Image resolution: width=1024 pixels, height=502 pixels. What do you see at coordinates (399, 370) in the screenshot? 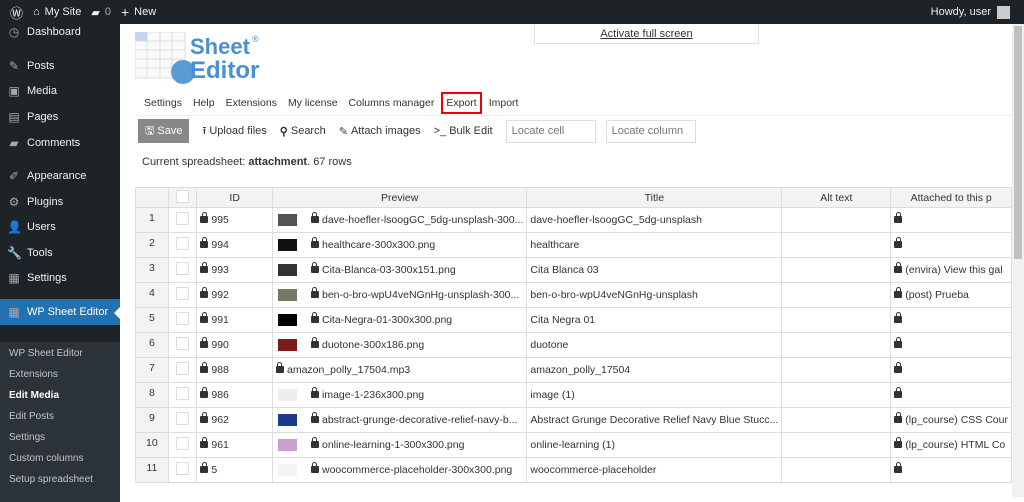
I see `preview-cell: amazon_polly_17504.mp3` at bounding box center [399, 370].